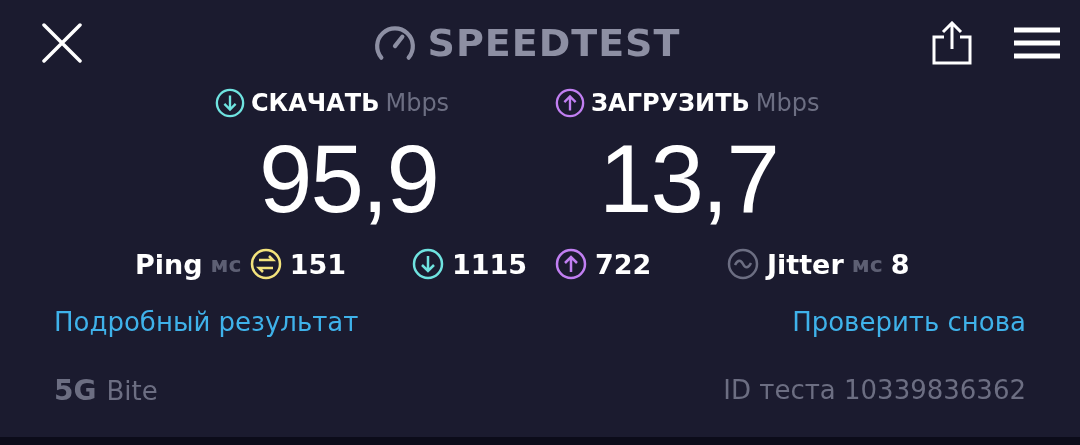  Describe the element at coordinates (348, 179) in the screenshot. I see `speed-value: 95,9` at that location.